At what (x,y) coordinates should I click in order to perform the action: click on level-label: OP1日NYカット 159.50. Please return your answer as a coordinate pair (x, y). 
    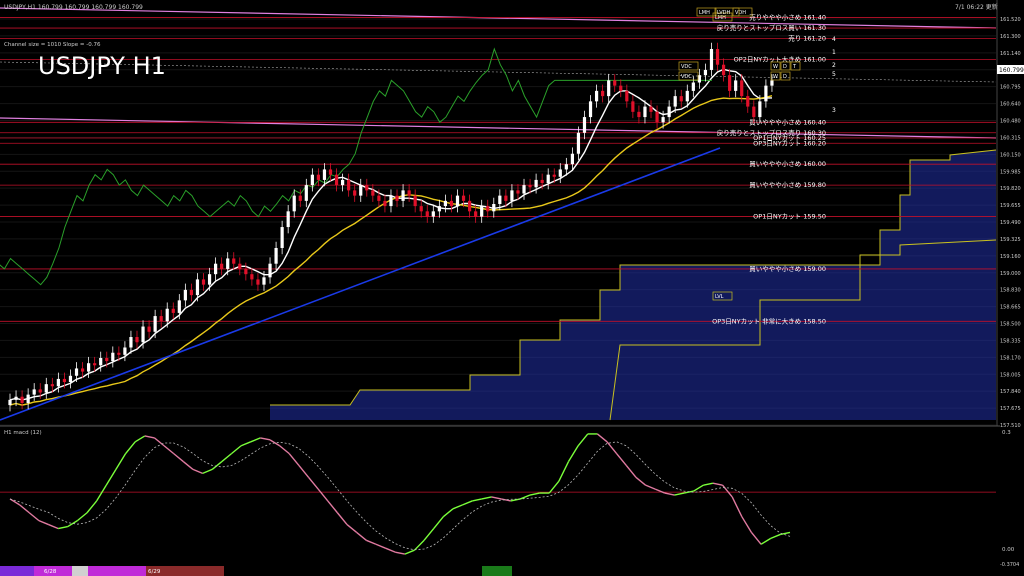
    Looking at the image, I should click on (789, 217).